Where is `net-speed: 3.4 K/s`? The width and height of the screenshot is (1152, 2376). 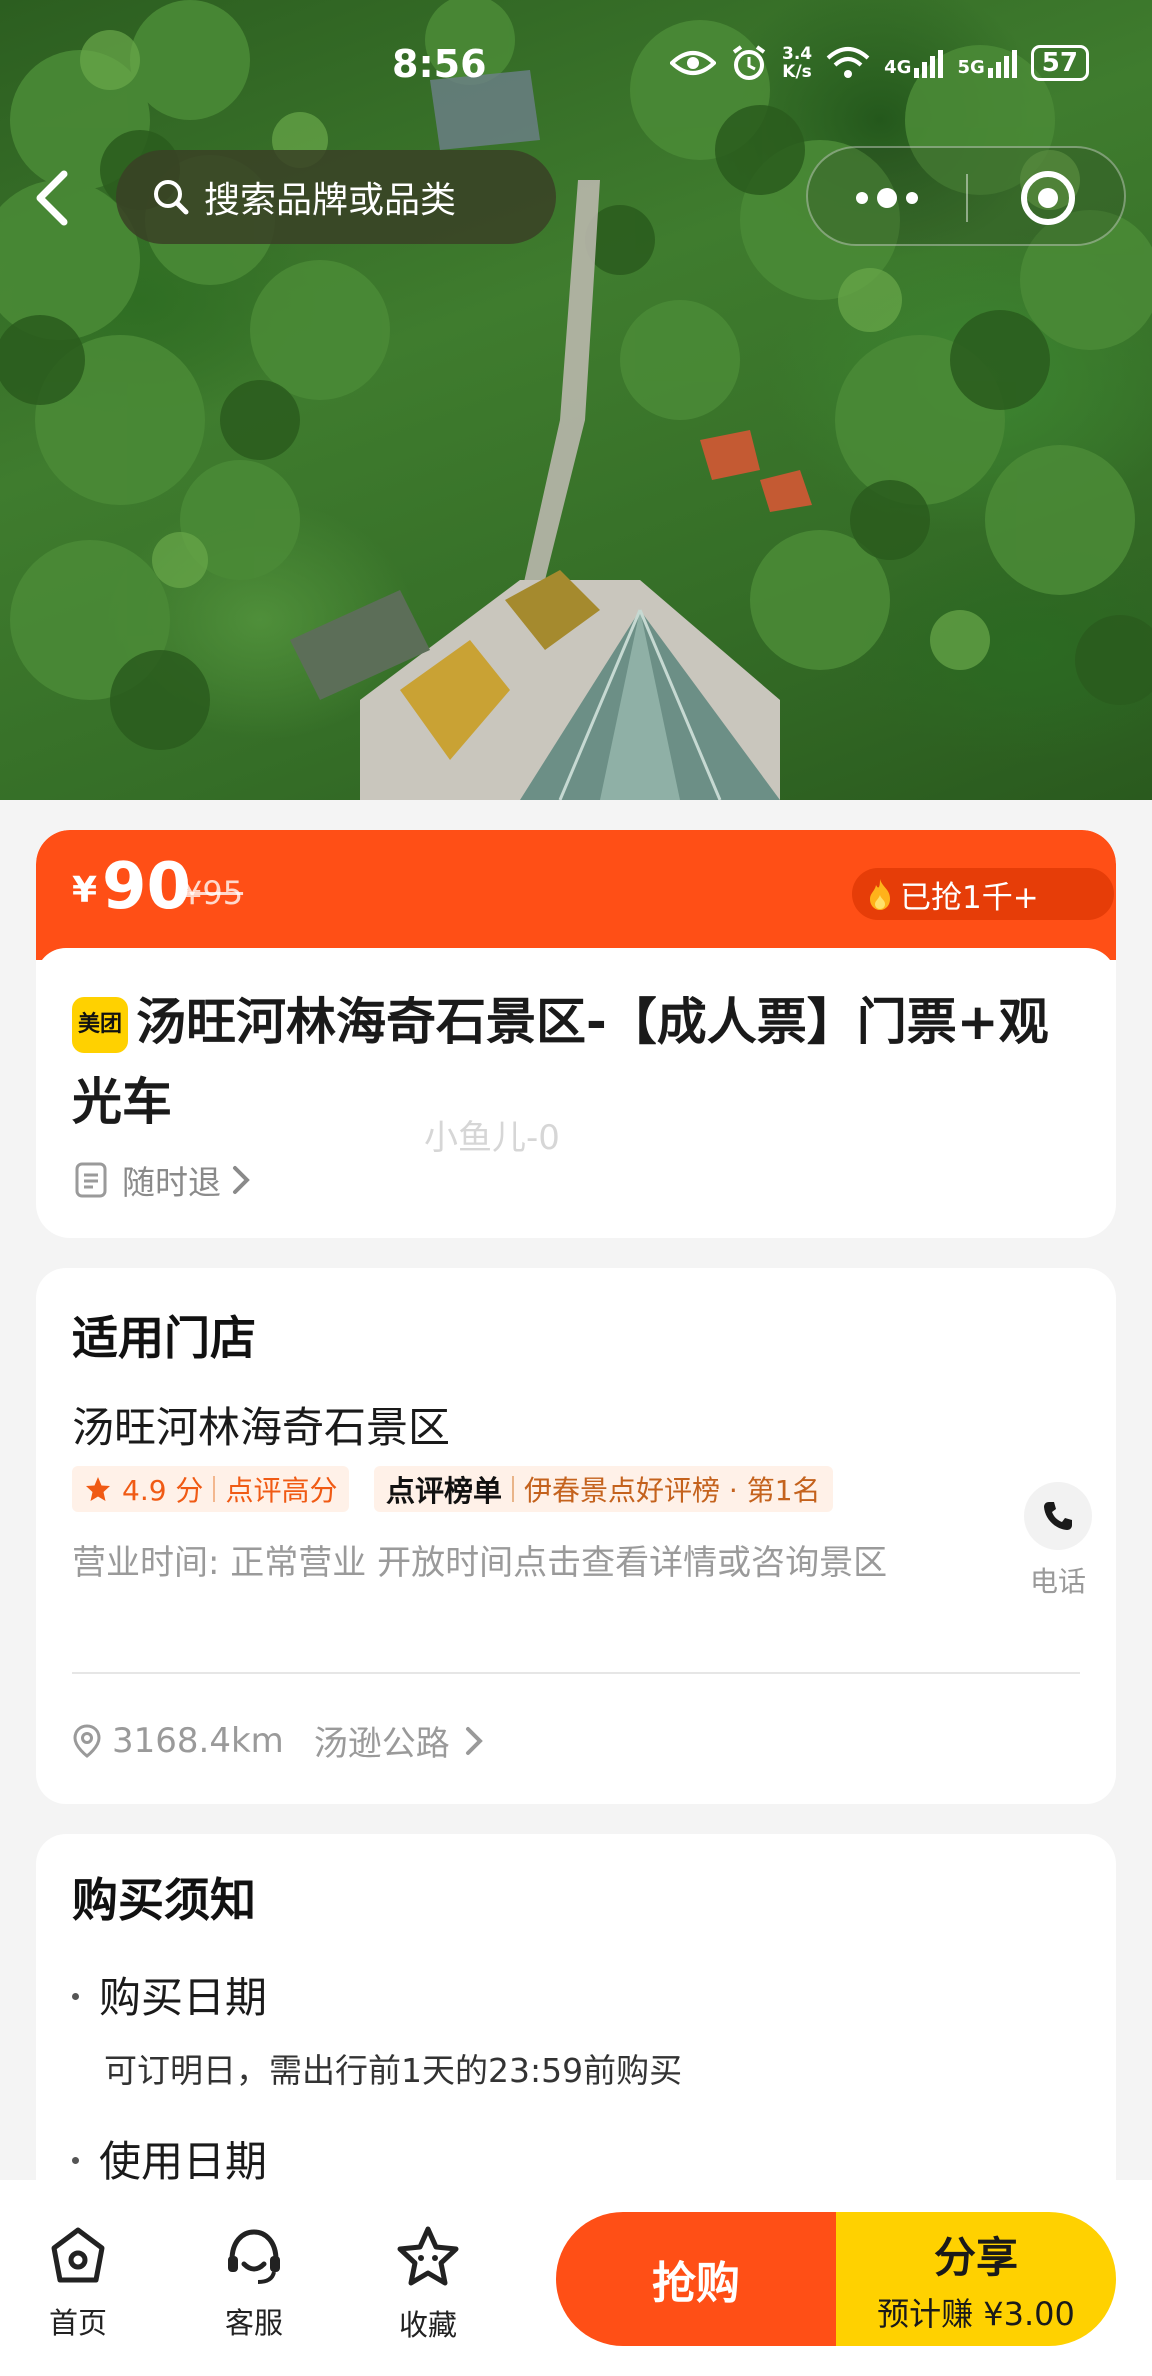
net-speed: 3.4 K/s is located at coordinates (797, 63).